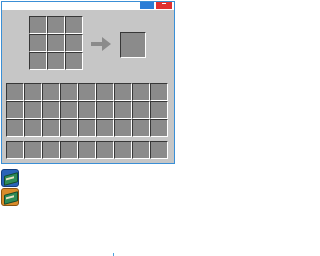 Image resolution: width=320 pixels, height=256 pixels. I want to click on window-titlebar, so click(88, 6).